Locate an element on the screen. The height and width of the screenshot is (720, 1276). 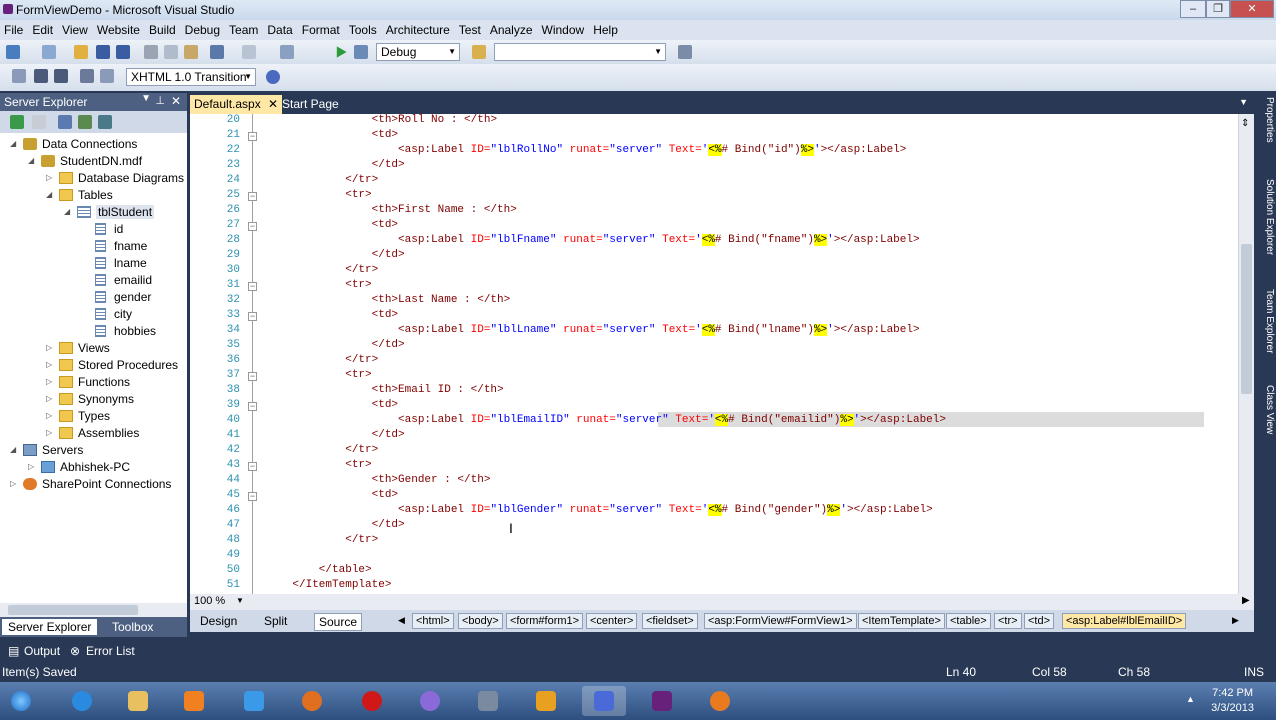
stop-icon is located at coordinates (39, 122).